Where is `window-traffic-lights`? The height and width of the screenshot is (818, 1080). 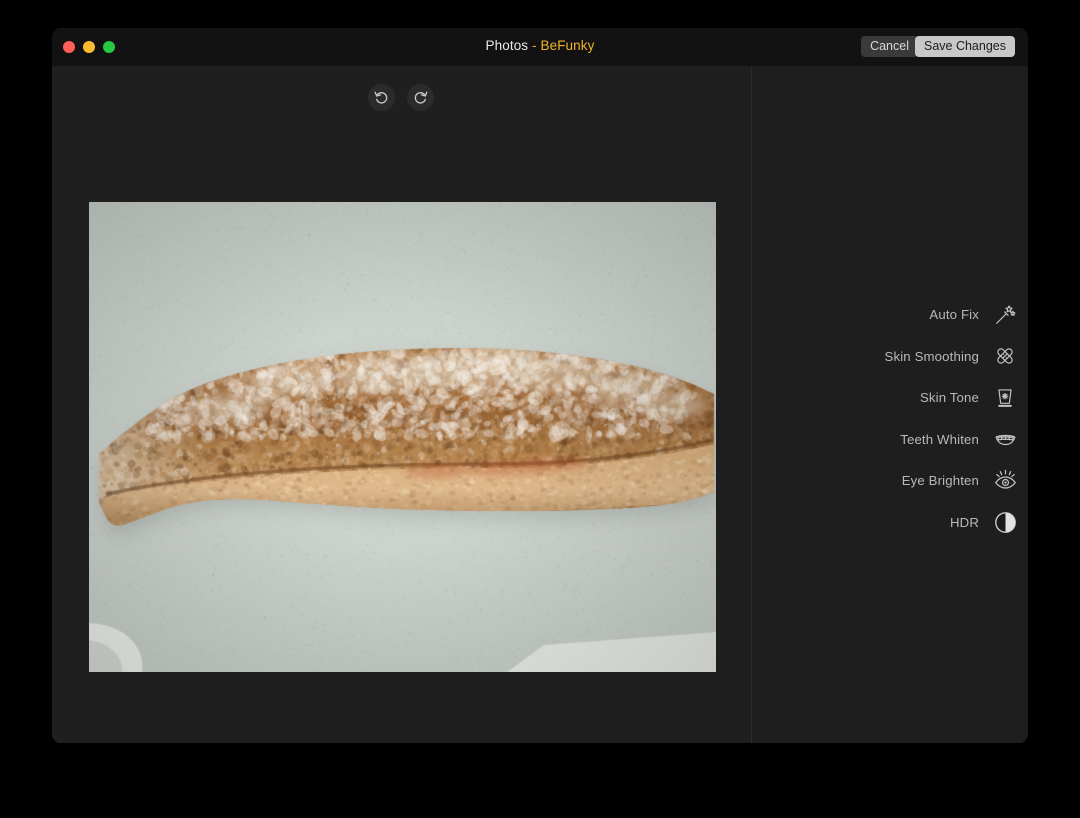 window-traffic-lights is located at coordinates (89, 47).